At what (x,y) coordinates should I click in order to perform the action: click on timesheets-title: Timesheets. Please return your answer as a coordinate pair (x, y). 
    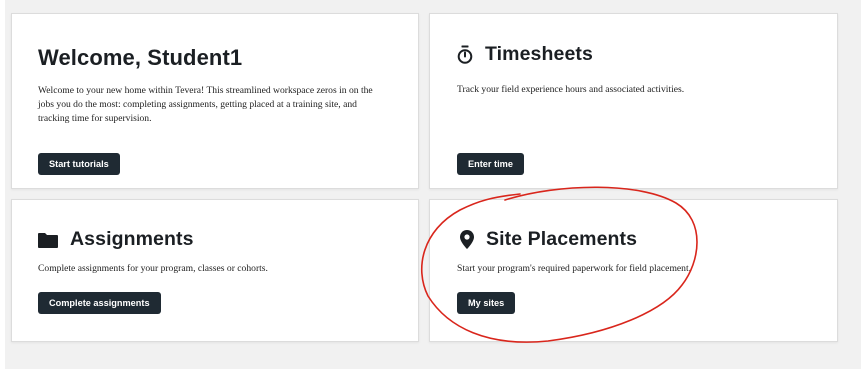
    Looking at the image, I should click on (539, 54).